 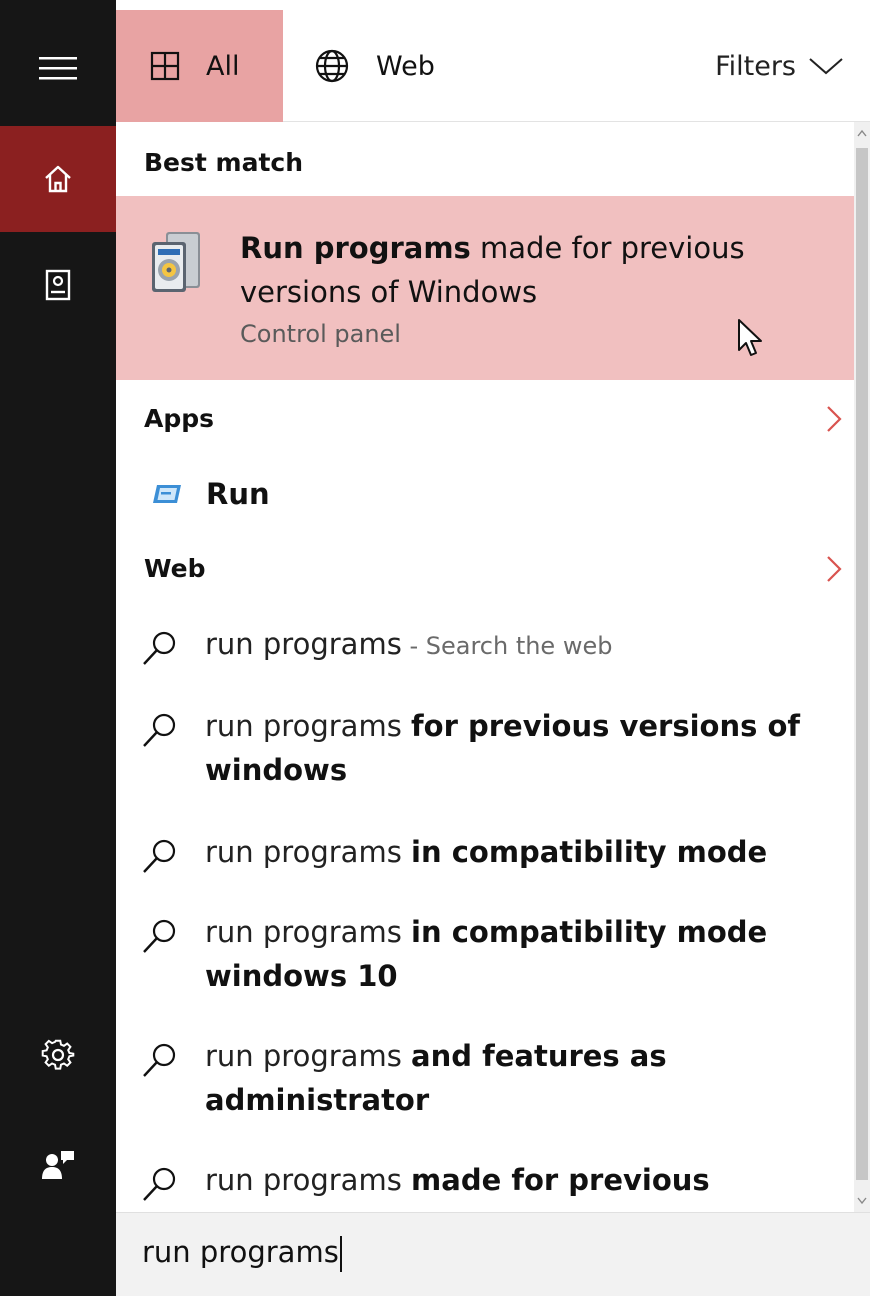 I want to click on apps-header: Apps, so click(x=179, y=418).